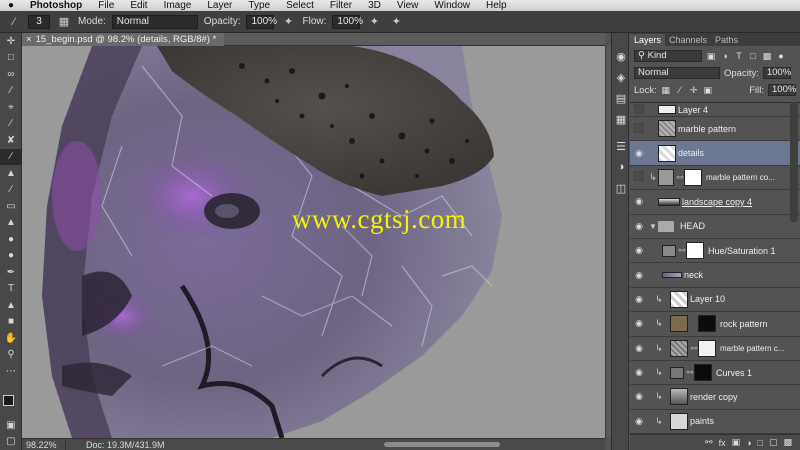  I want to click on group-expand-arrow-icon: ▼, so click(653, 226).